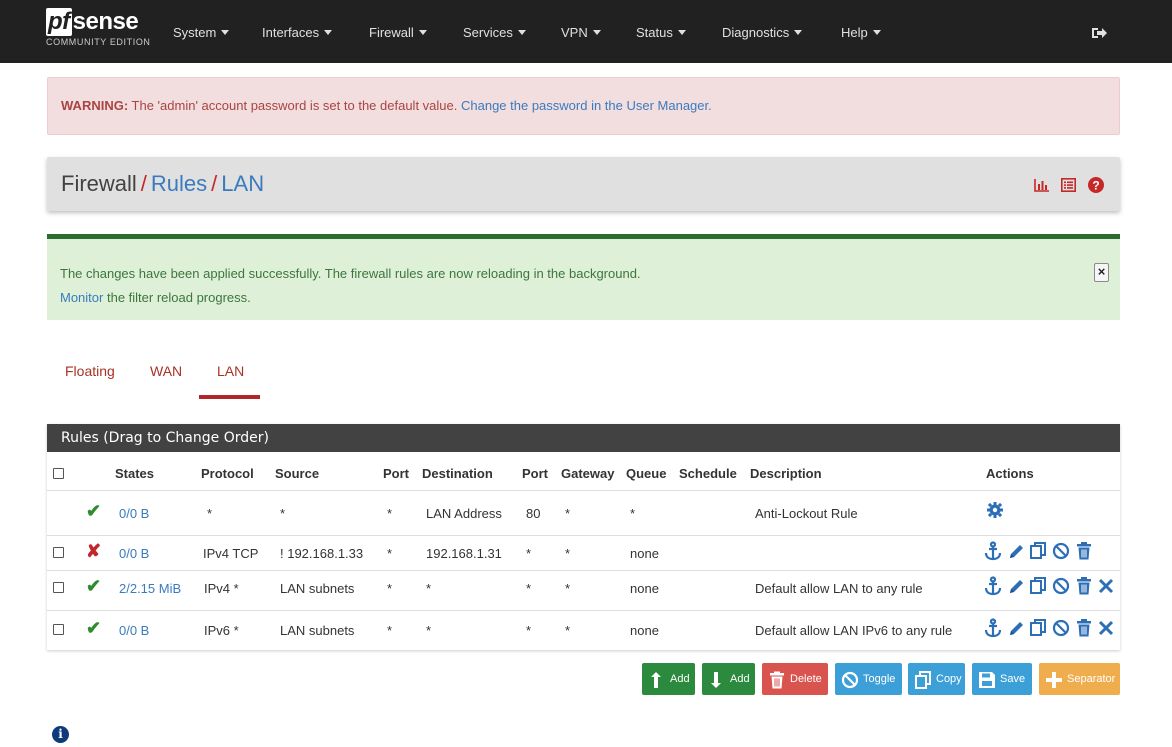 The image size is (1172, 747). I want to click on column-header: Destination, so click(457, 473).